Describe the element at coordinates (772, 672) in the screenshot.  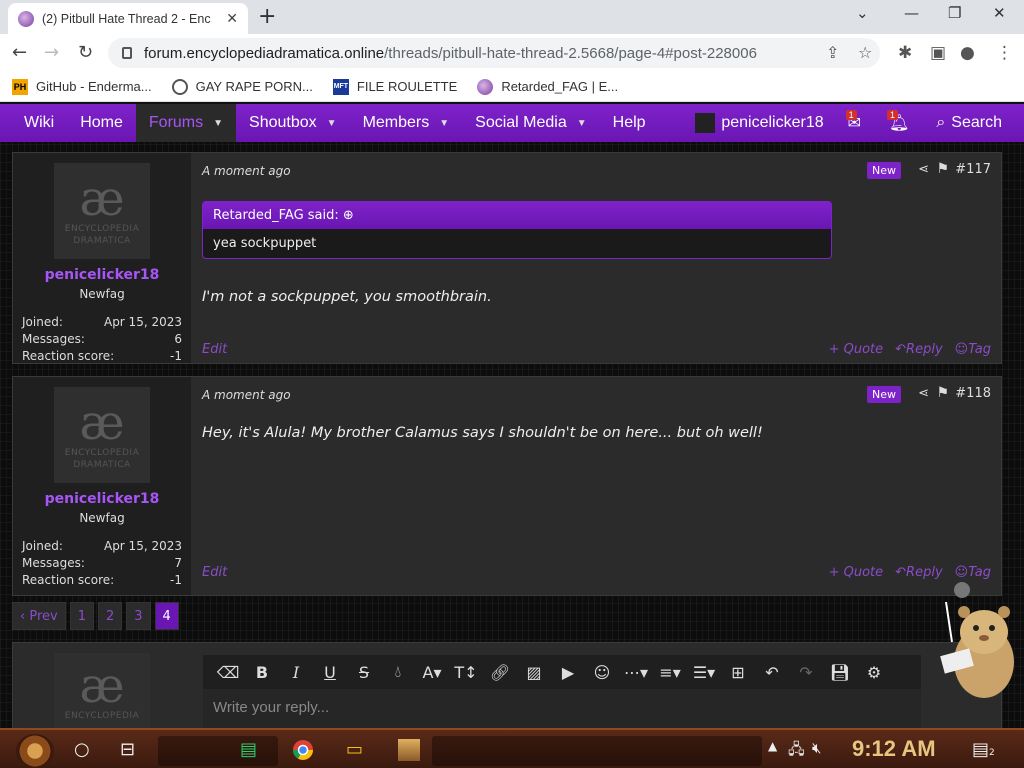
I see `undo-icon: ↶` at that location.